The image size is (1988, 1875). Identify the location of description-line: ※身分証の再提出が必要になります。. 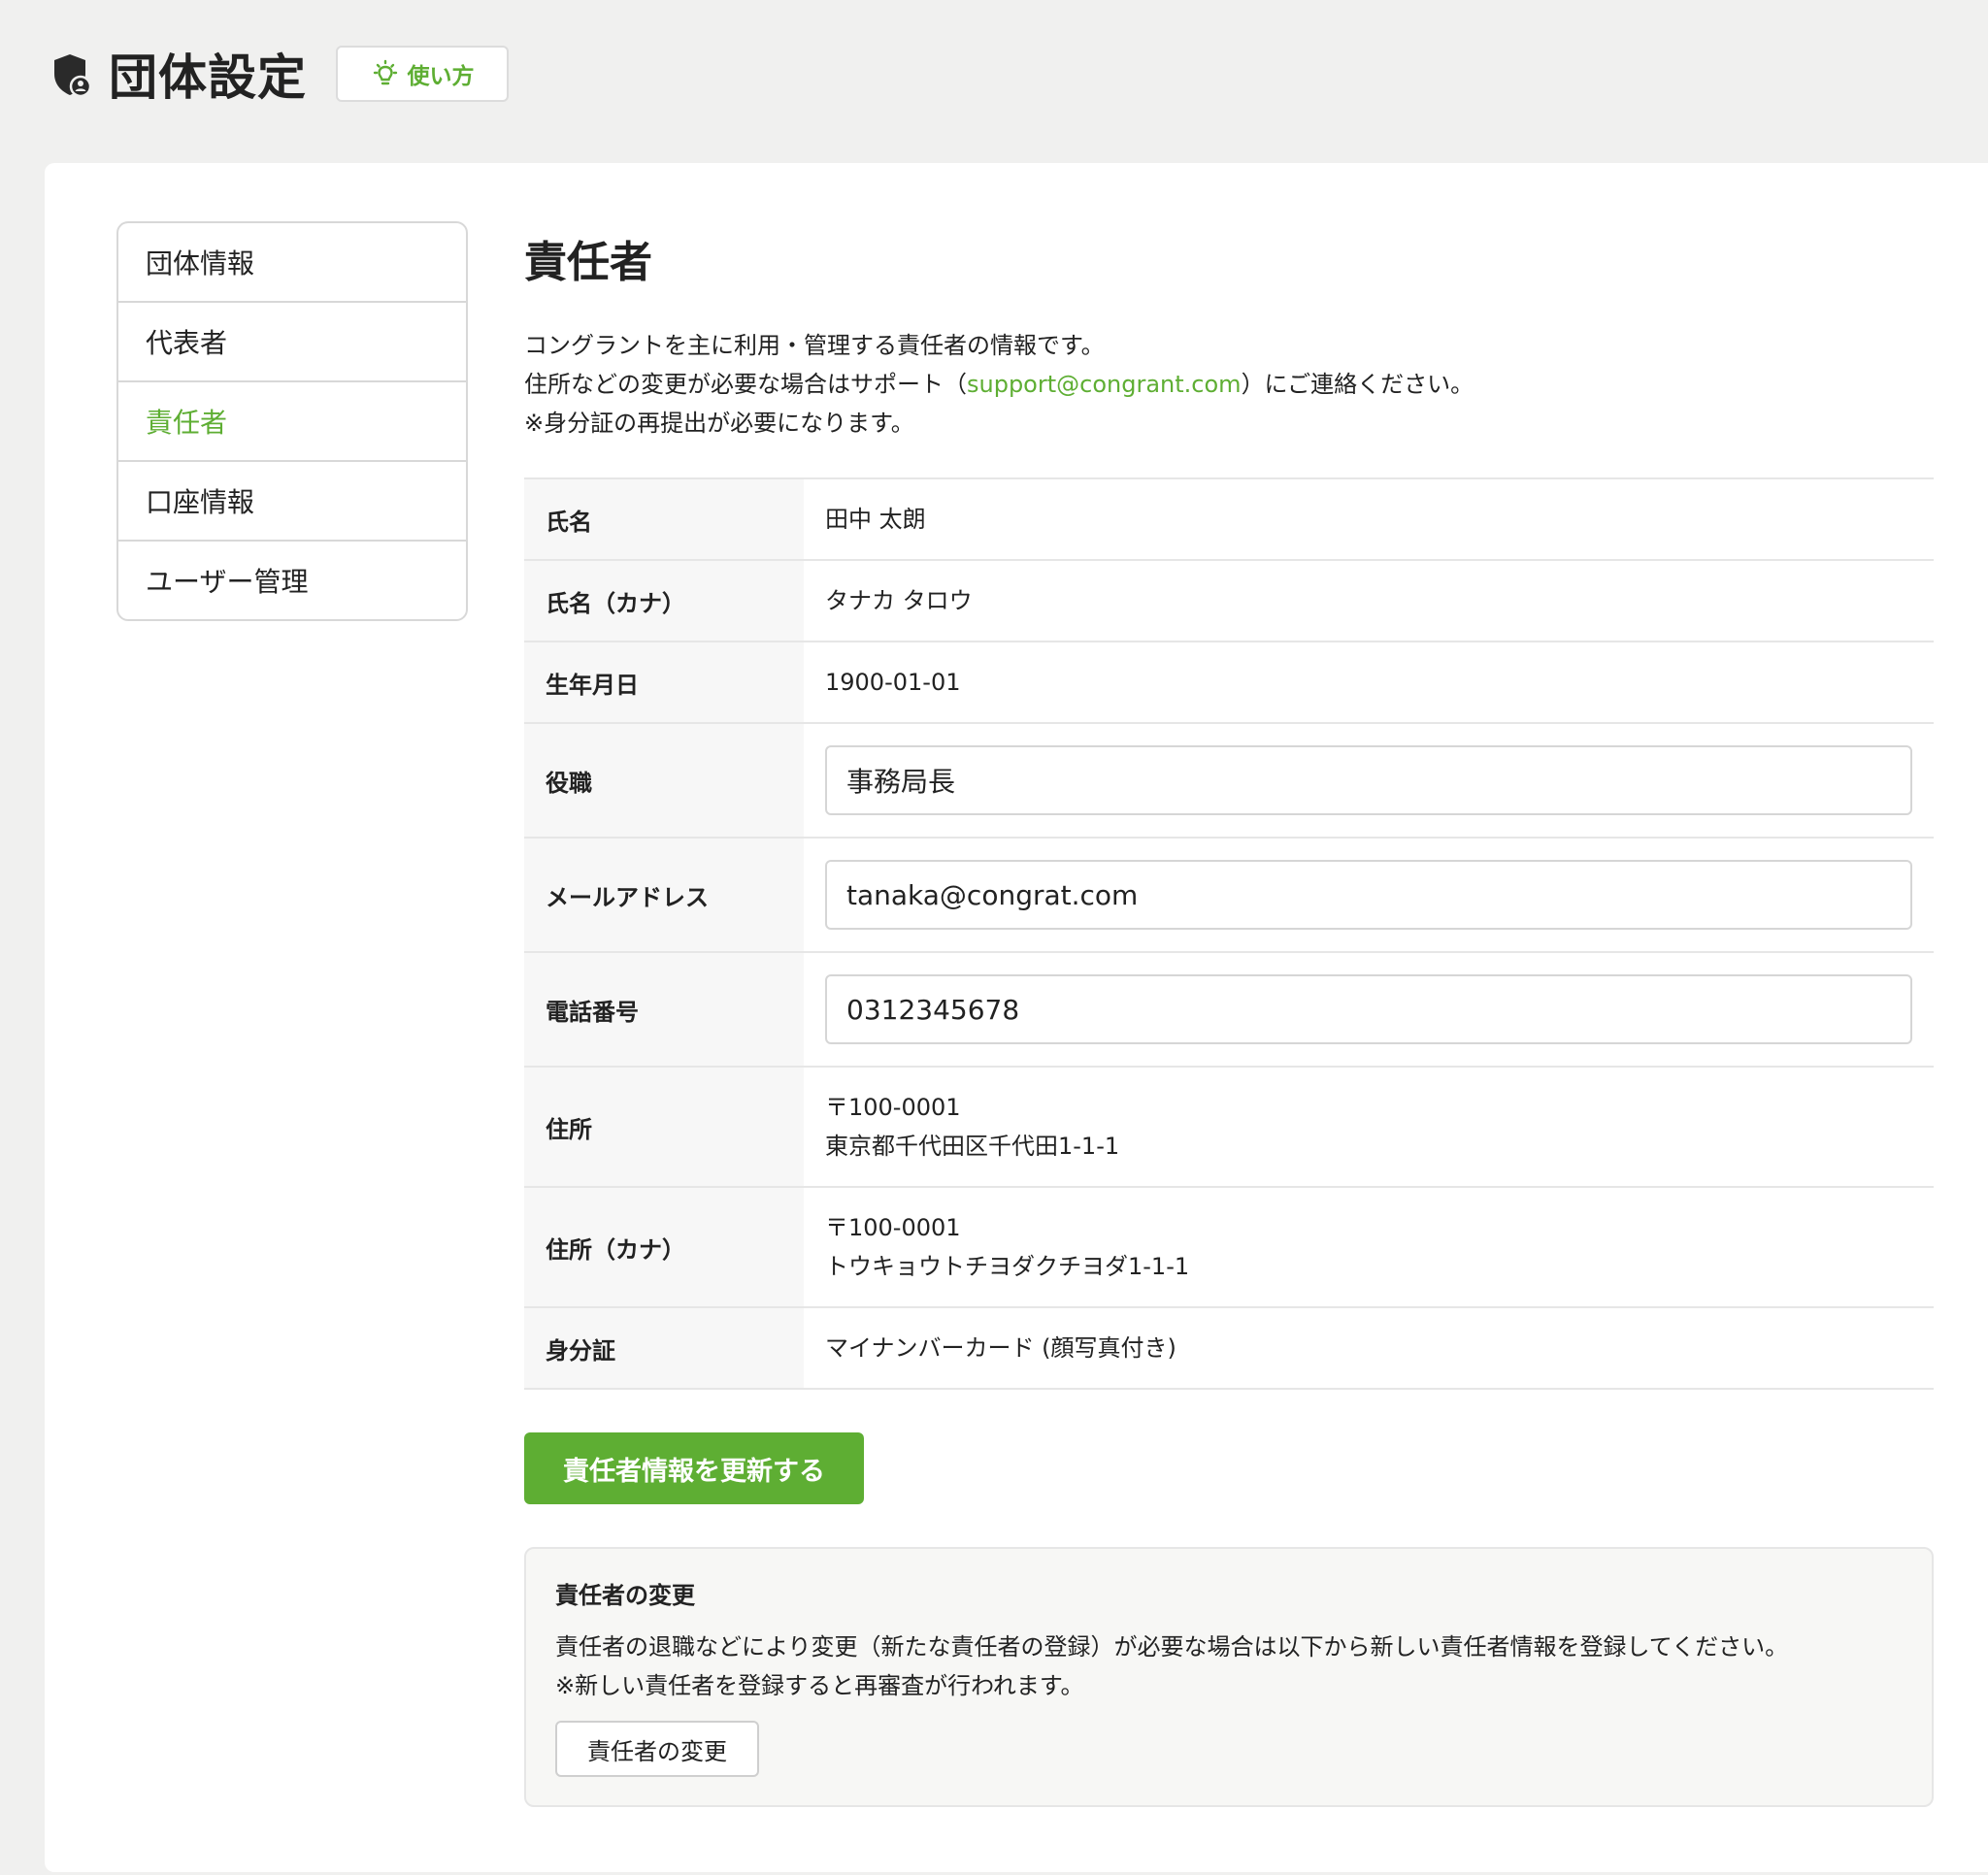
(719, 423).